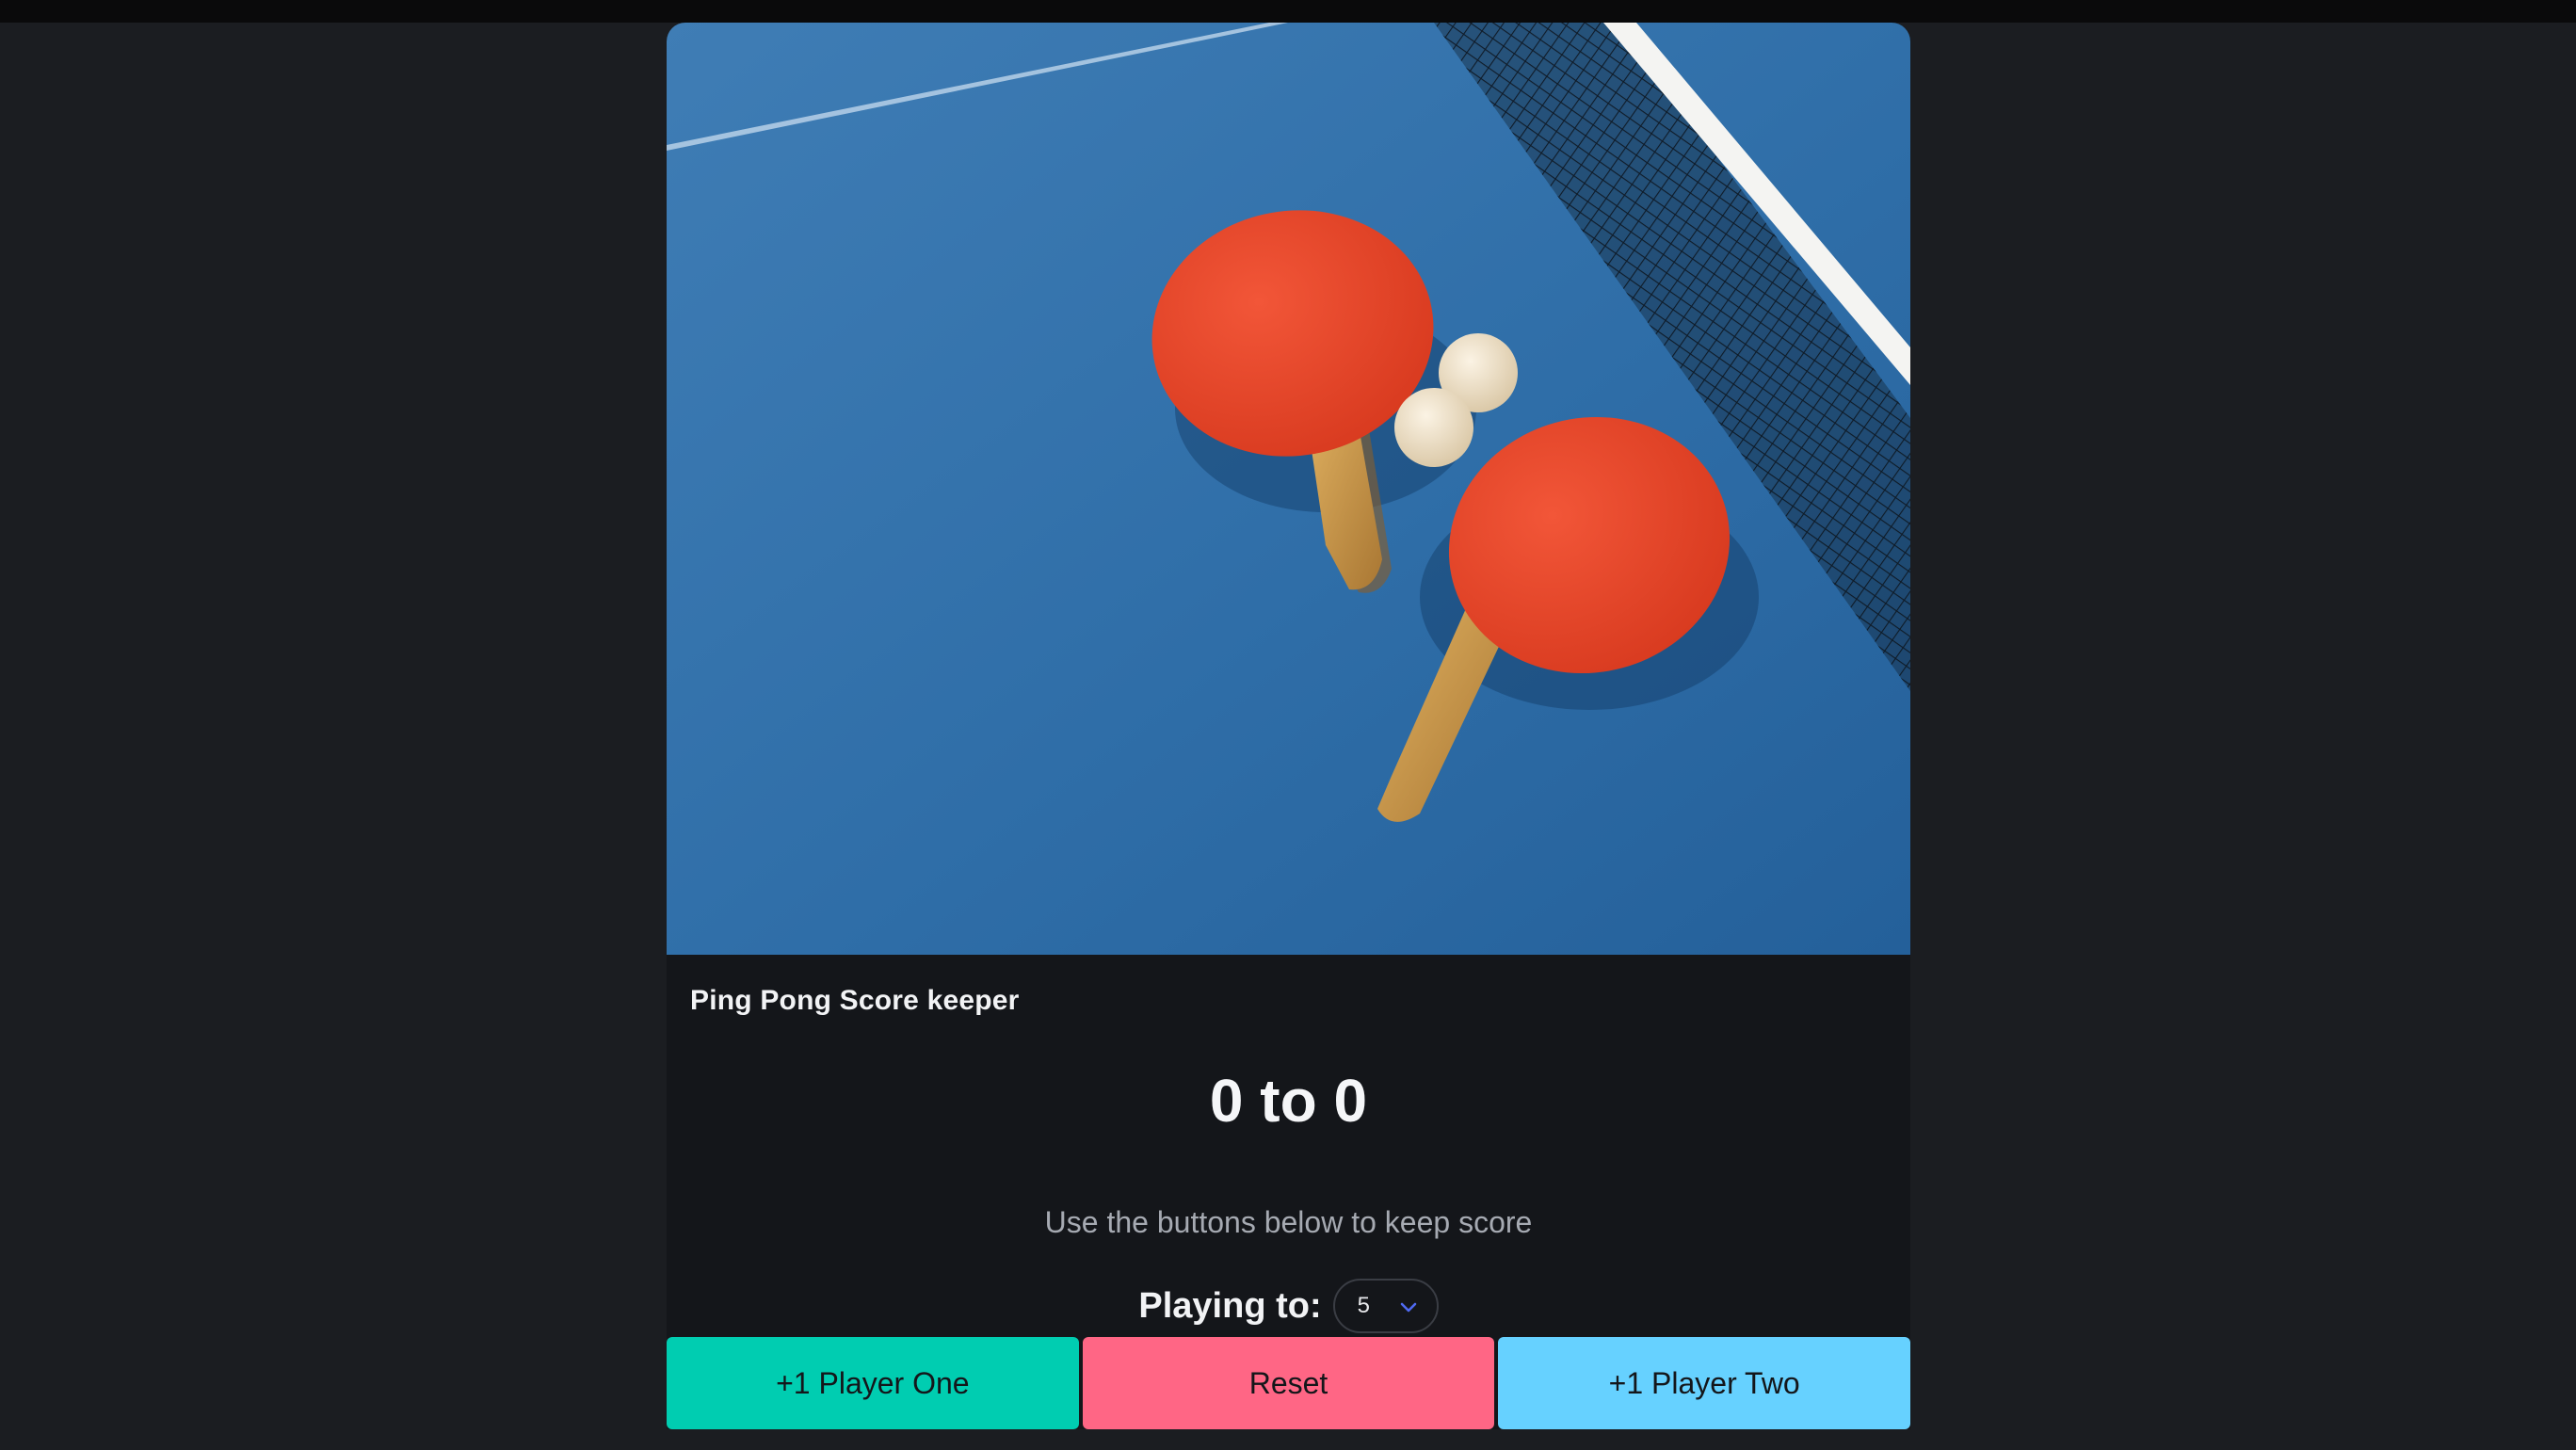 This screenshot has width=2576, height=1450. I want to click on playing-to-value: 5, so click(1363, 1305).